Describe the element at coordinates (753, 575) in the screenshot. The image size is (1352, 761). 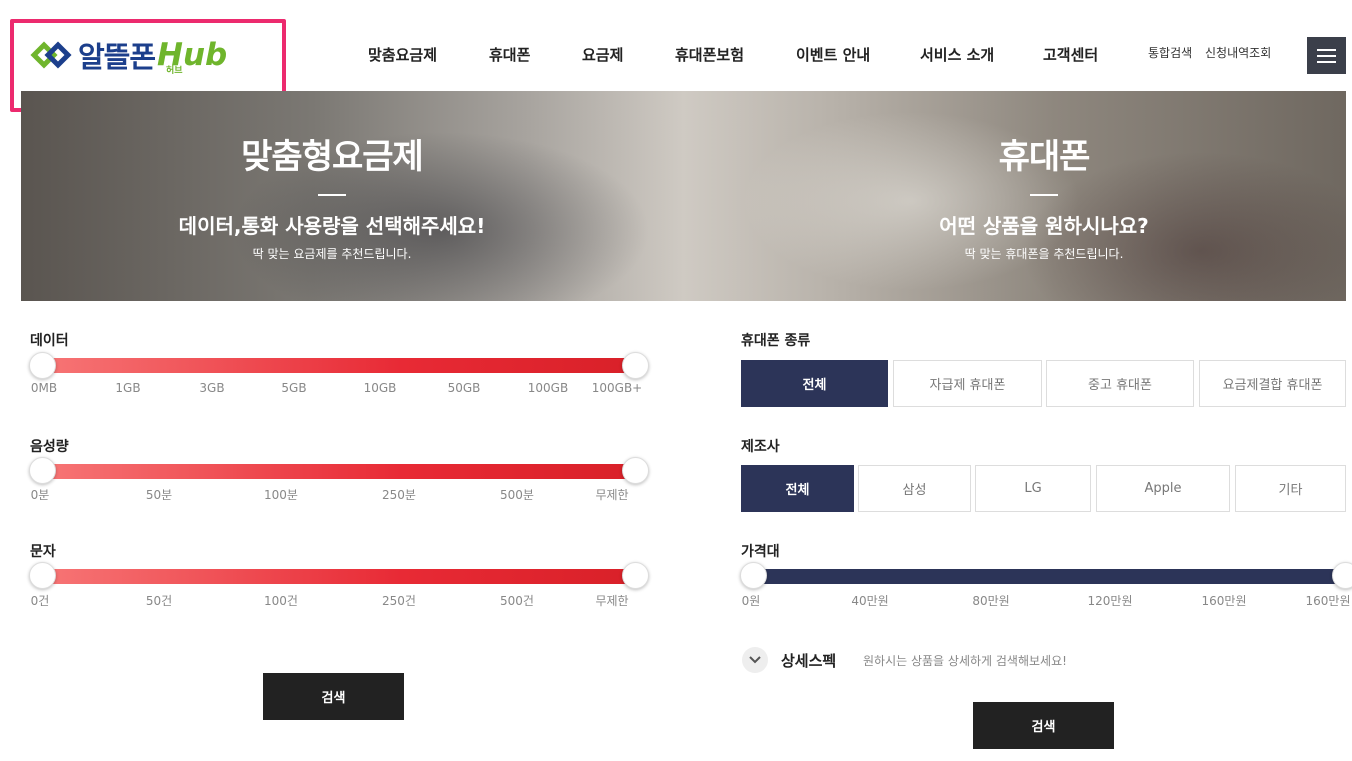
I see `price-slider-min-handle` at that location.